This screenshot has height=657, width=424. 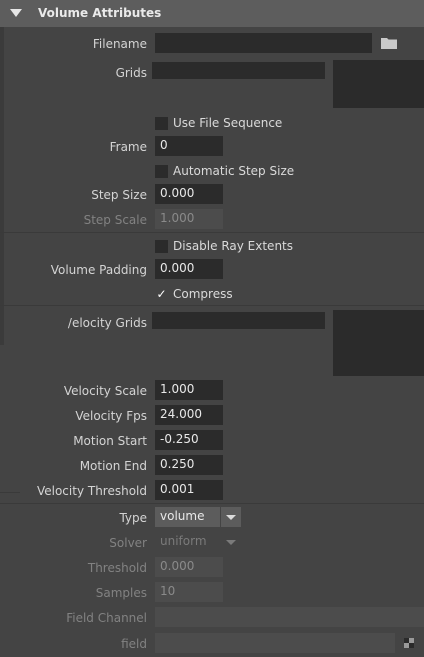 What do you see at coordinates (189, 440) in the screenshot?
I see `motion-start-field: -0.250` at bounding box center [189, 440].